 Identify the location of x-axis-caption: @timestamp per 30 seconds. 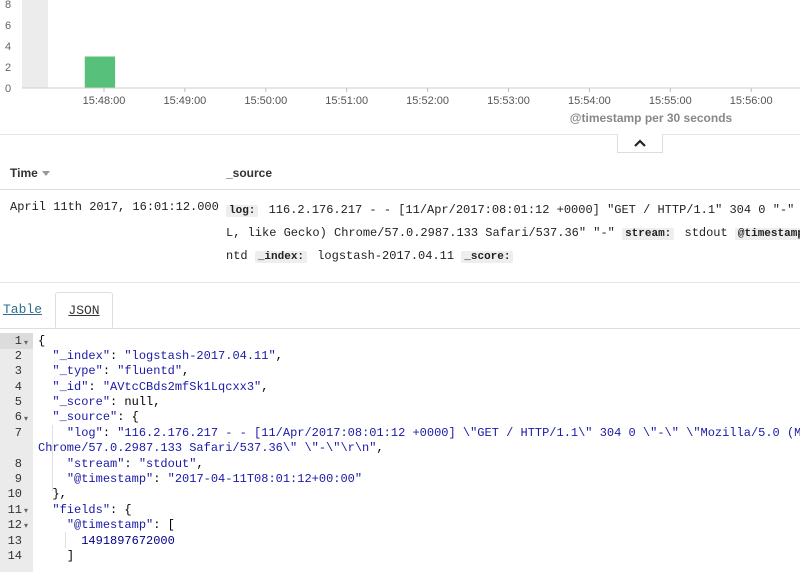
(651, 118).